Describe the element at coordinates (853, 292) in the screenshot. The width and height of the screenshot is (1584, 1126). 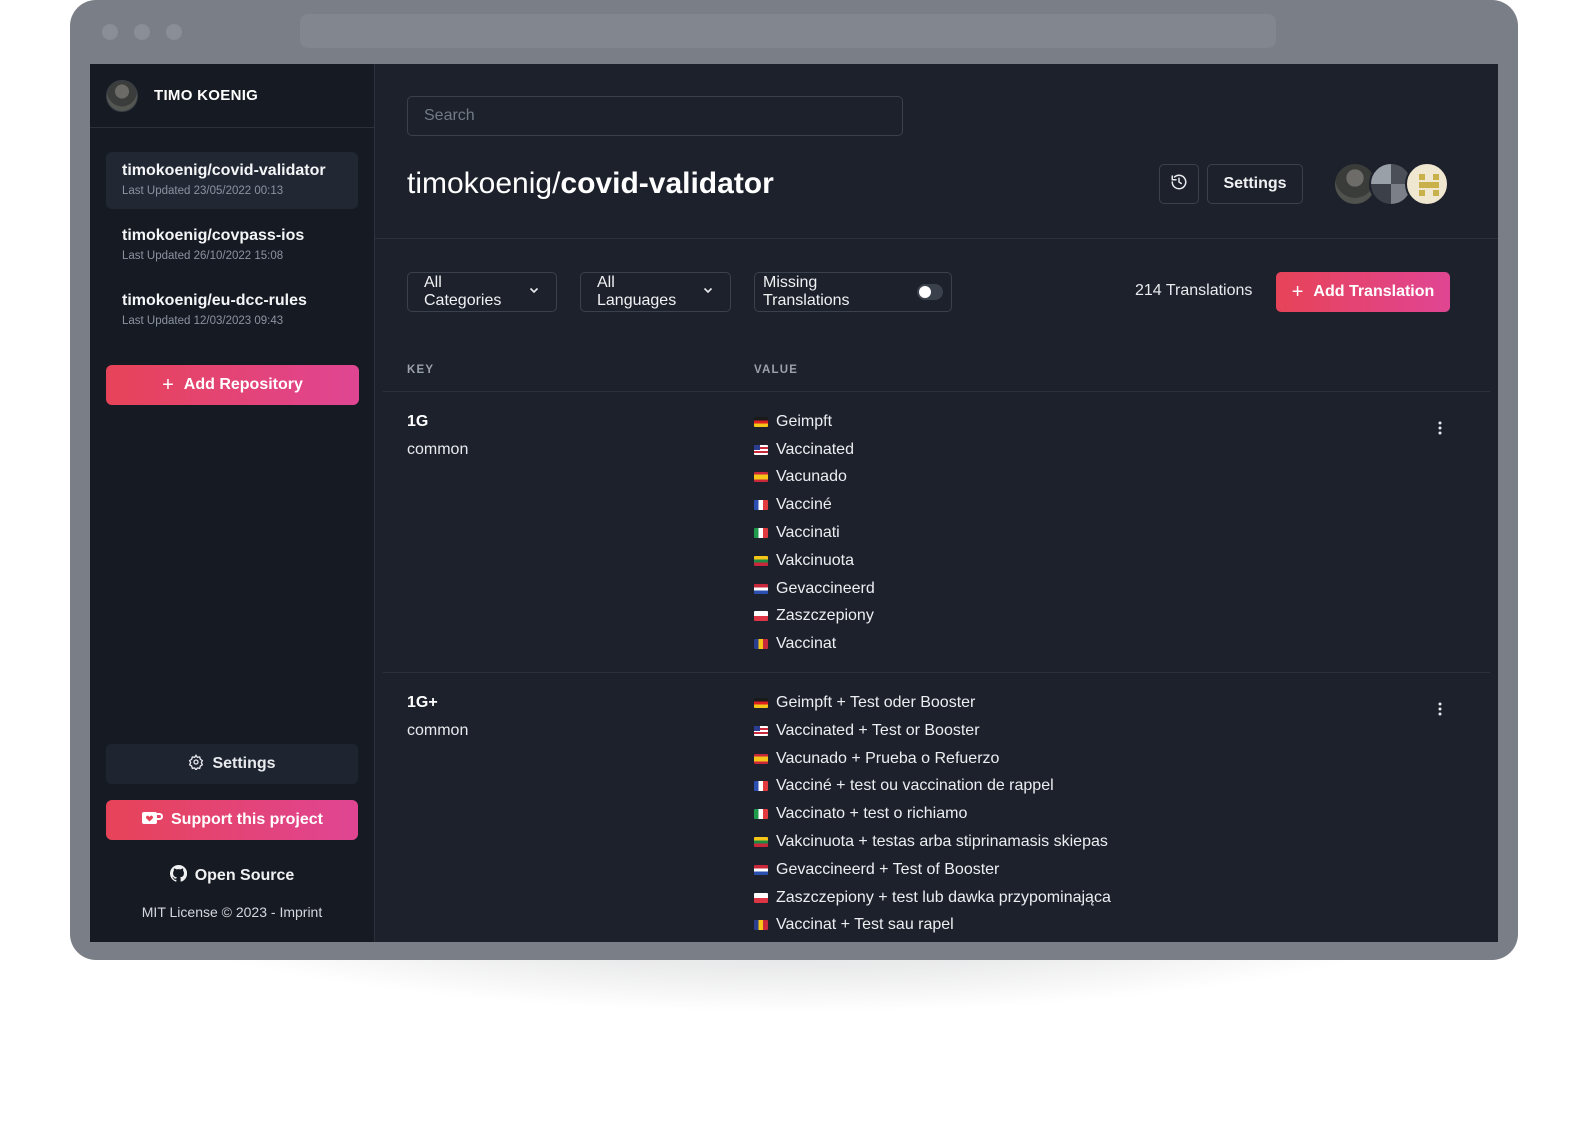
I see `missing-translations-filter: Missing Translations` at that location.